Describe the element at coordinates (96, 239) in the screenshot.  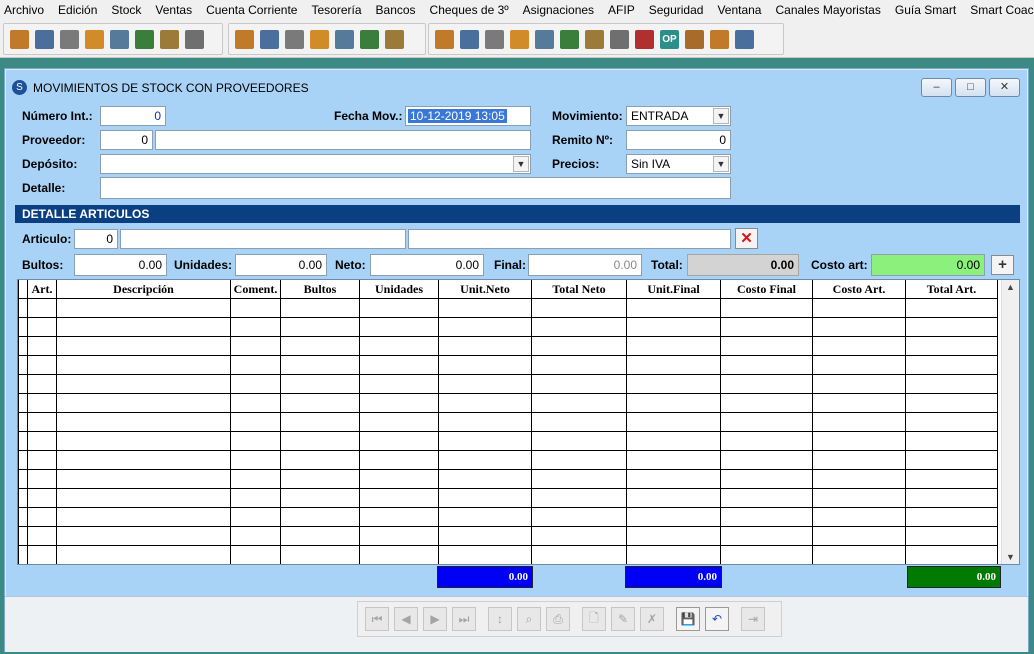
I see `articulo-code-field: 0` at that location.